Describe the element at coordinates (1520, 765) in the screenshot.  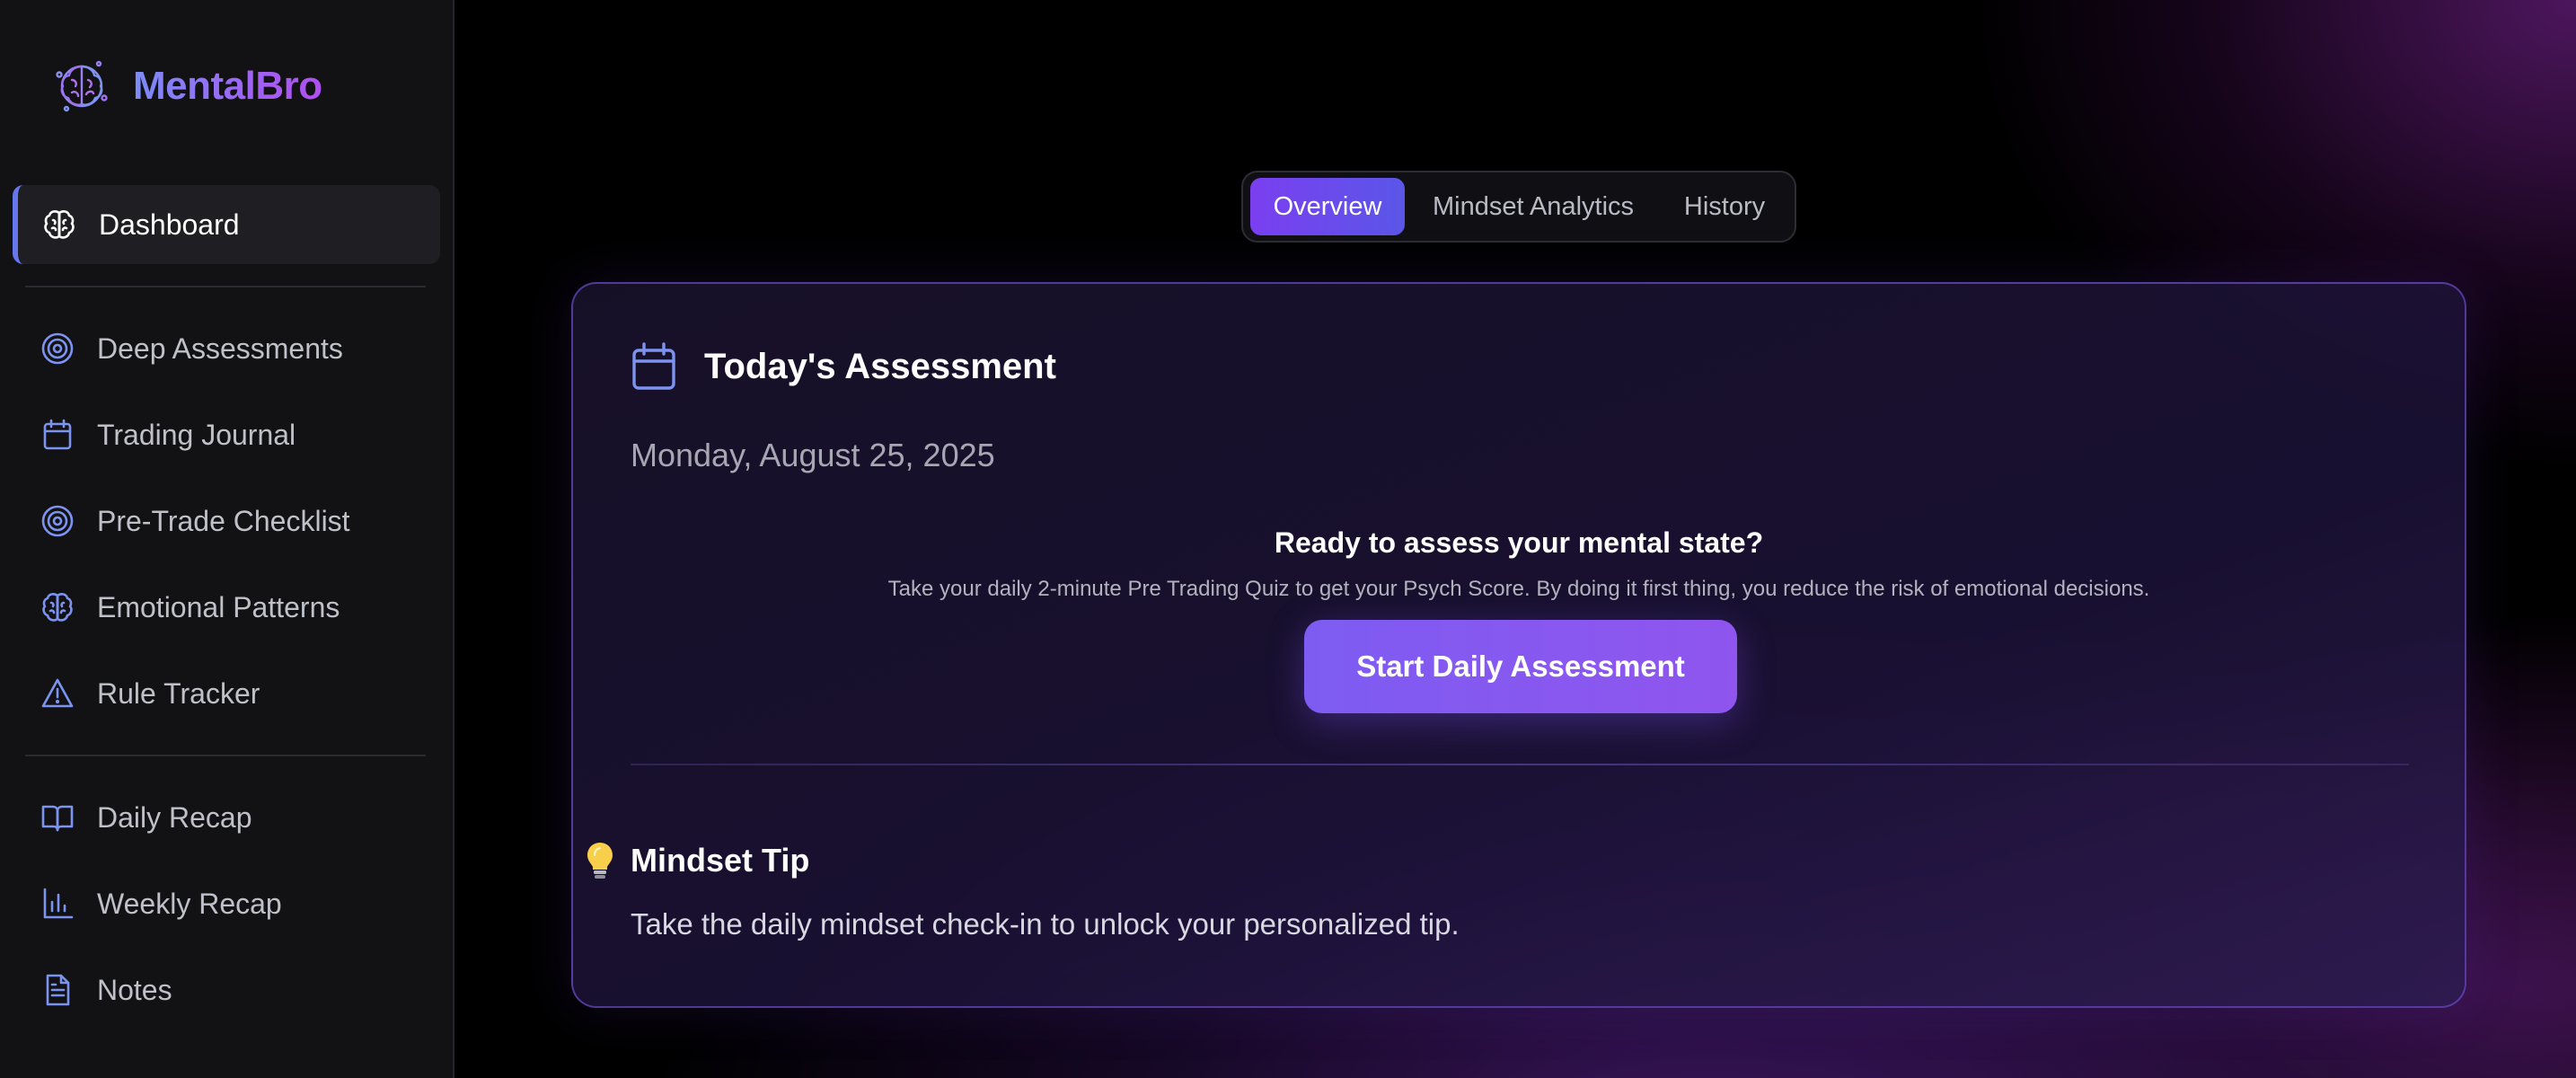
I see `card-divider` at that location.